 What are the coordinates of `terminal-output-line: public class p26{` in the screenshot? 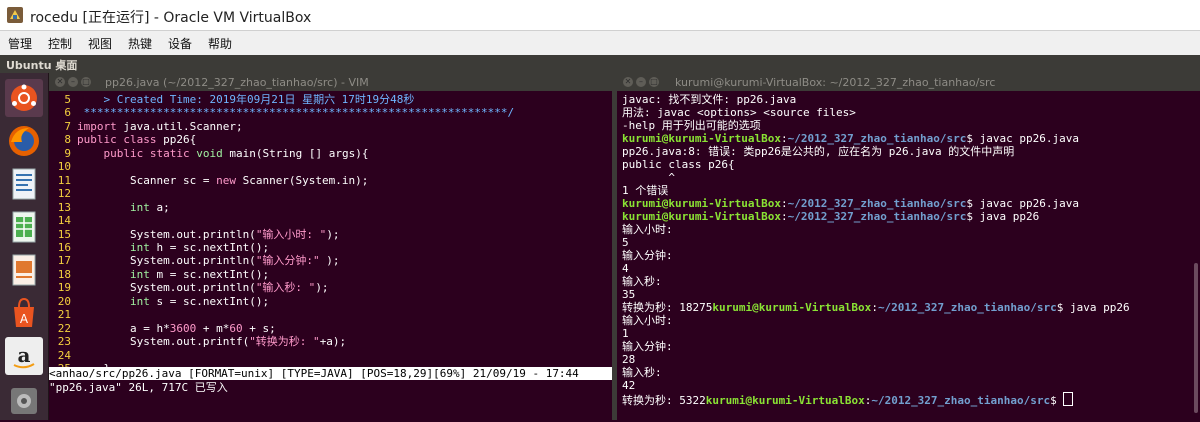 It's located at (678, 164).